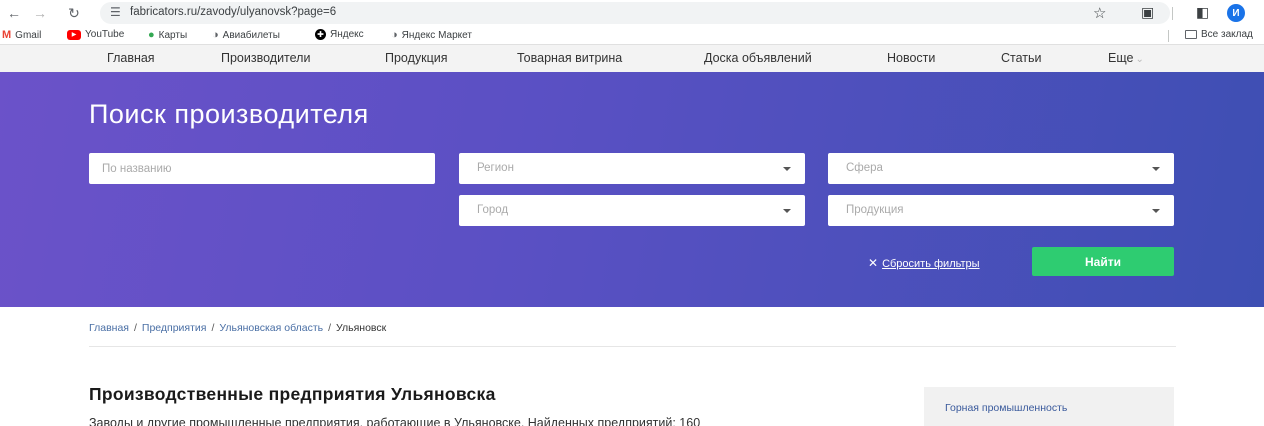 Image resolution: width=1264 pixels, height=426 pixels. Describe the element at coordinates (635, 13) in the screenshot. I see `address-bar: ☰ fabricators.ru/zavody/ulyanovsk?page=6` at that location.